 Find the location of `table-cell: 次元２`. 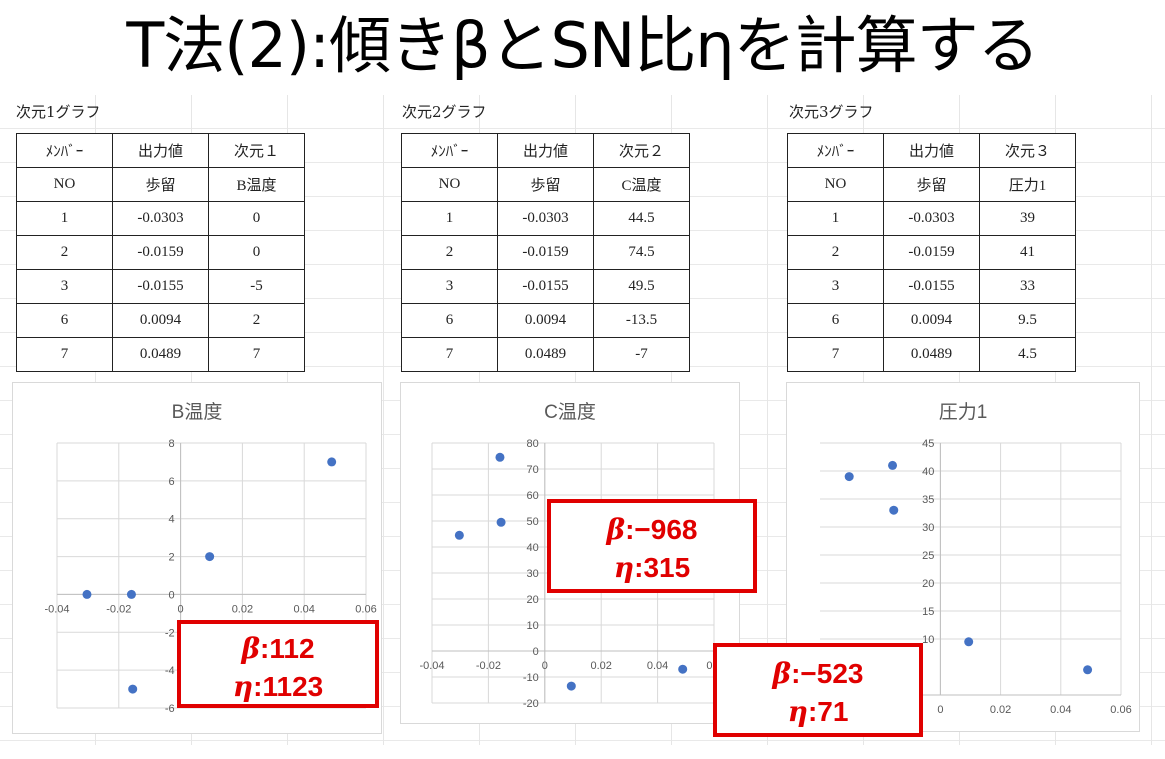

table-cell: 次元２ is located at coordinates (641, 150).